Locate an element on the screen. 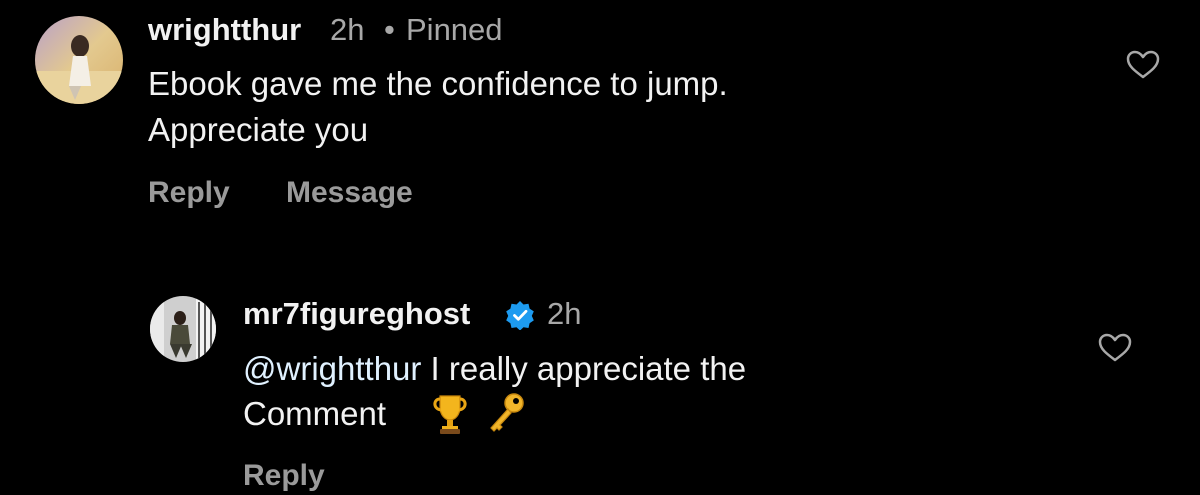 The height and width of the screenshot is (495, 1200). reply-text-rest: I really appreciate the is located at coordinates (584, 368).